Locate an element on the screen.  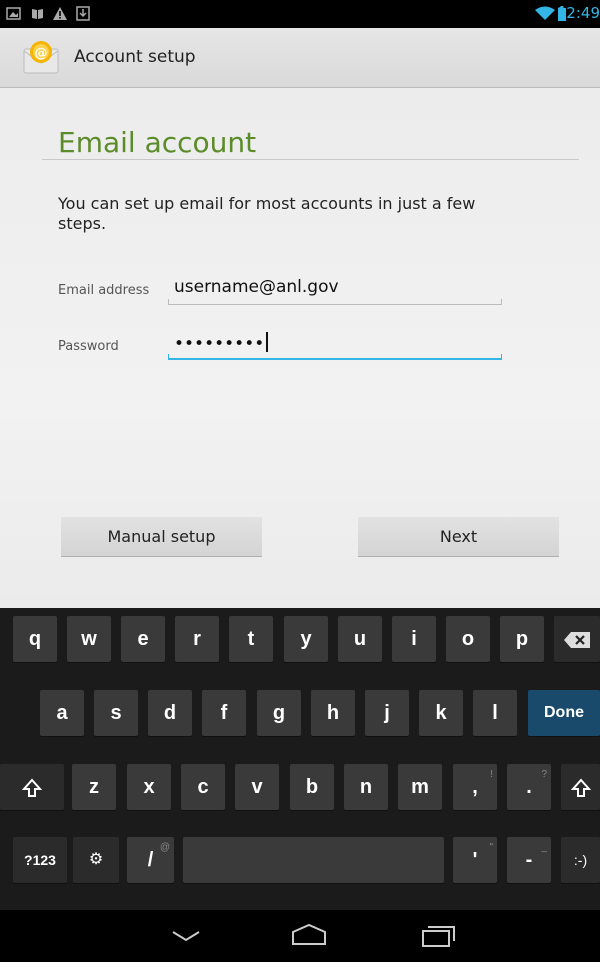
key-apostrophe-label: ' is located at coordinates (475, 860).